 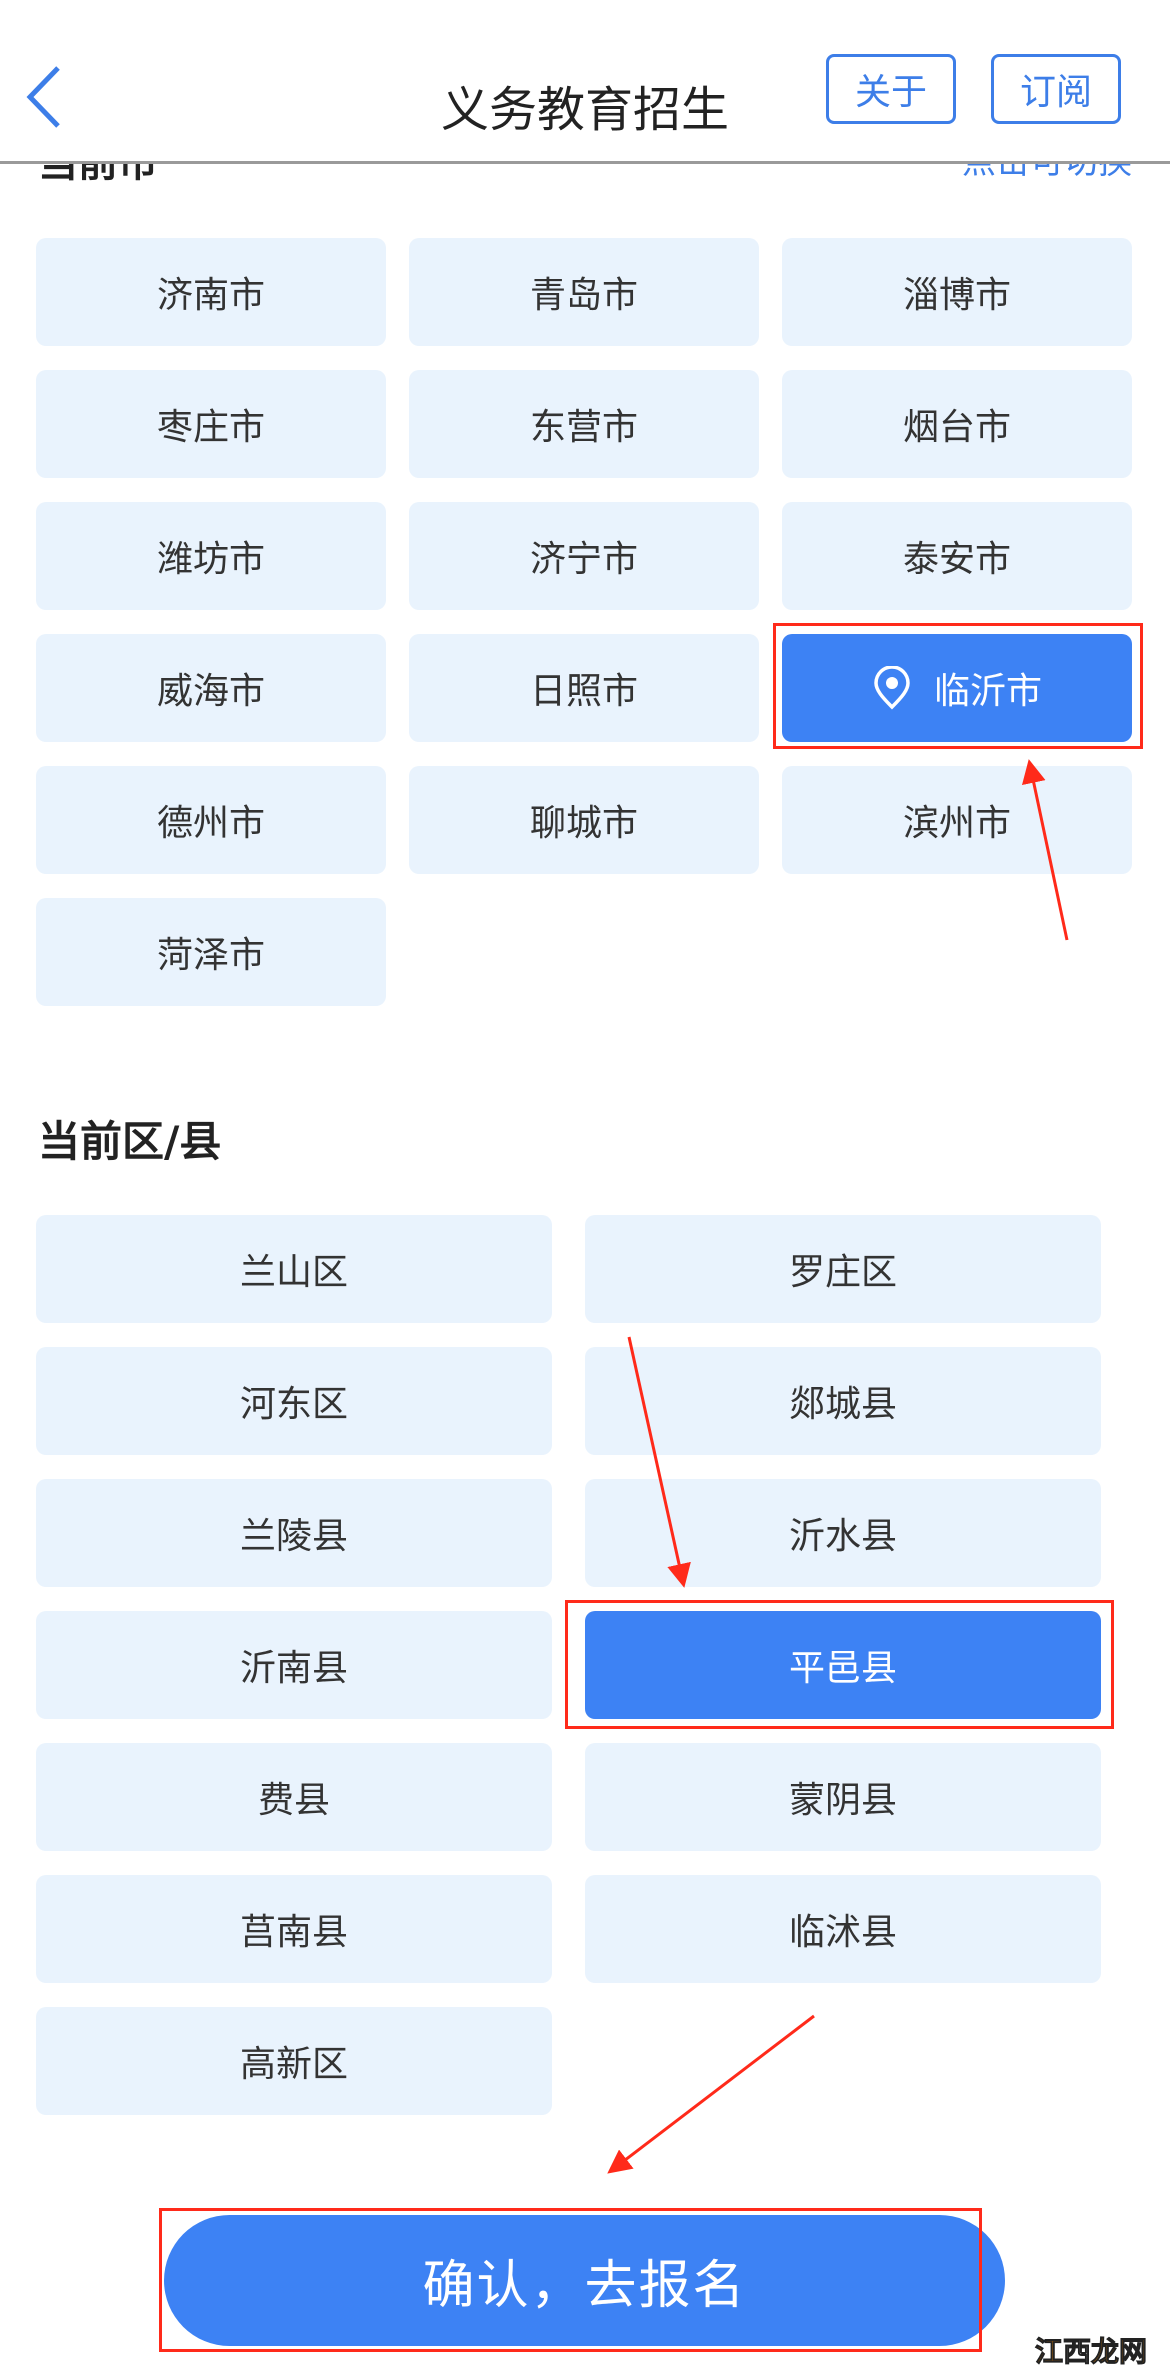 I want to click on district-option: 兰山区, so click(x=294, y=1269).